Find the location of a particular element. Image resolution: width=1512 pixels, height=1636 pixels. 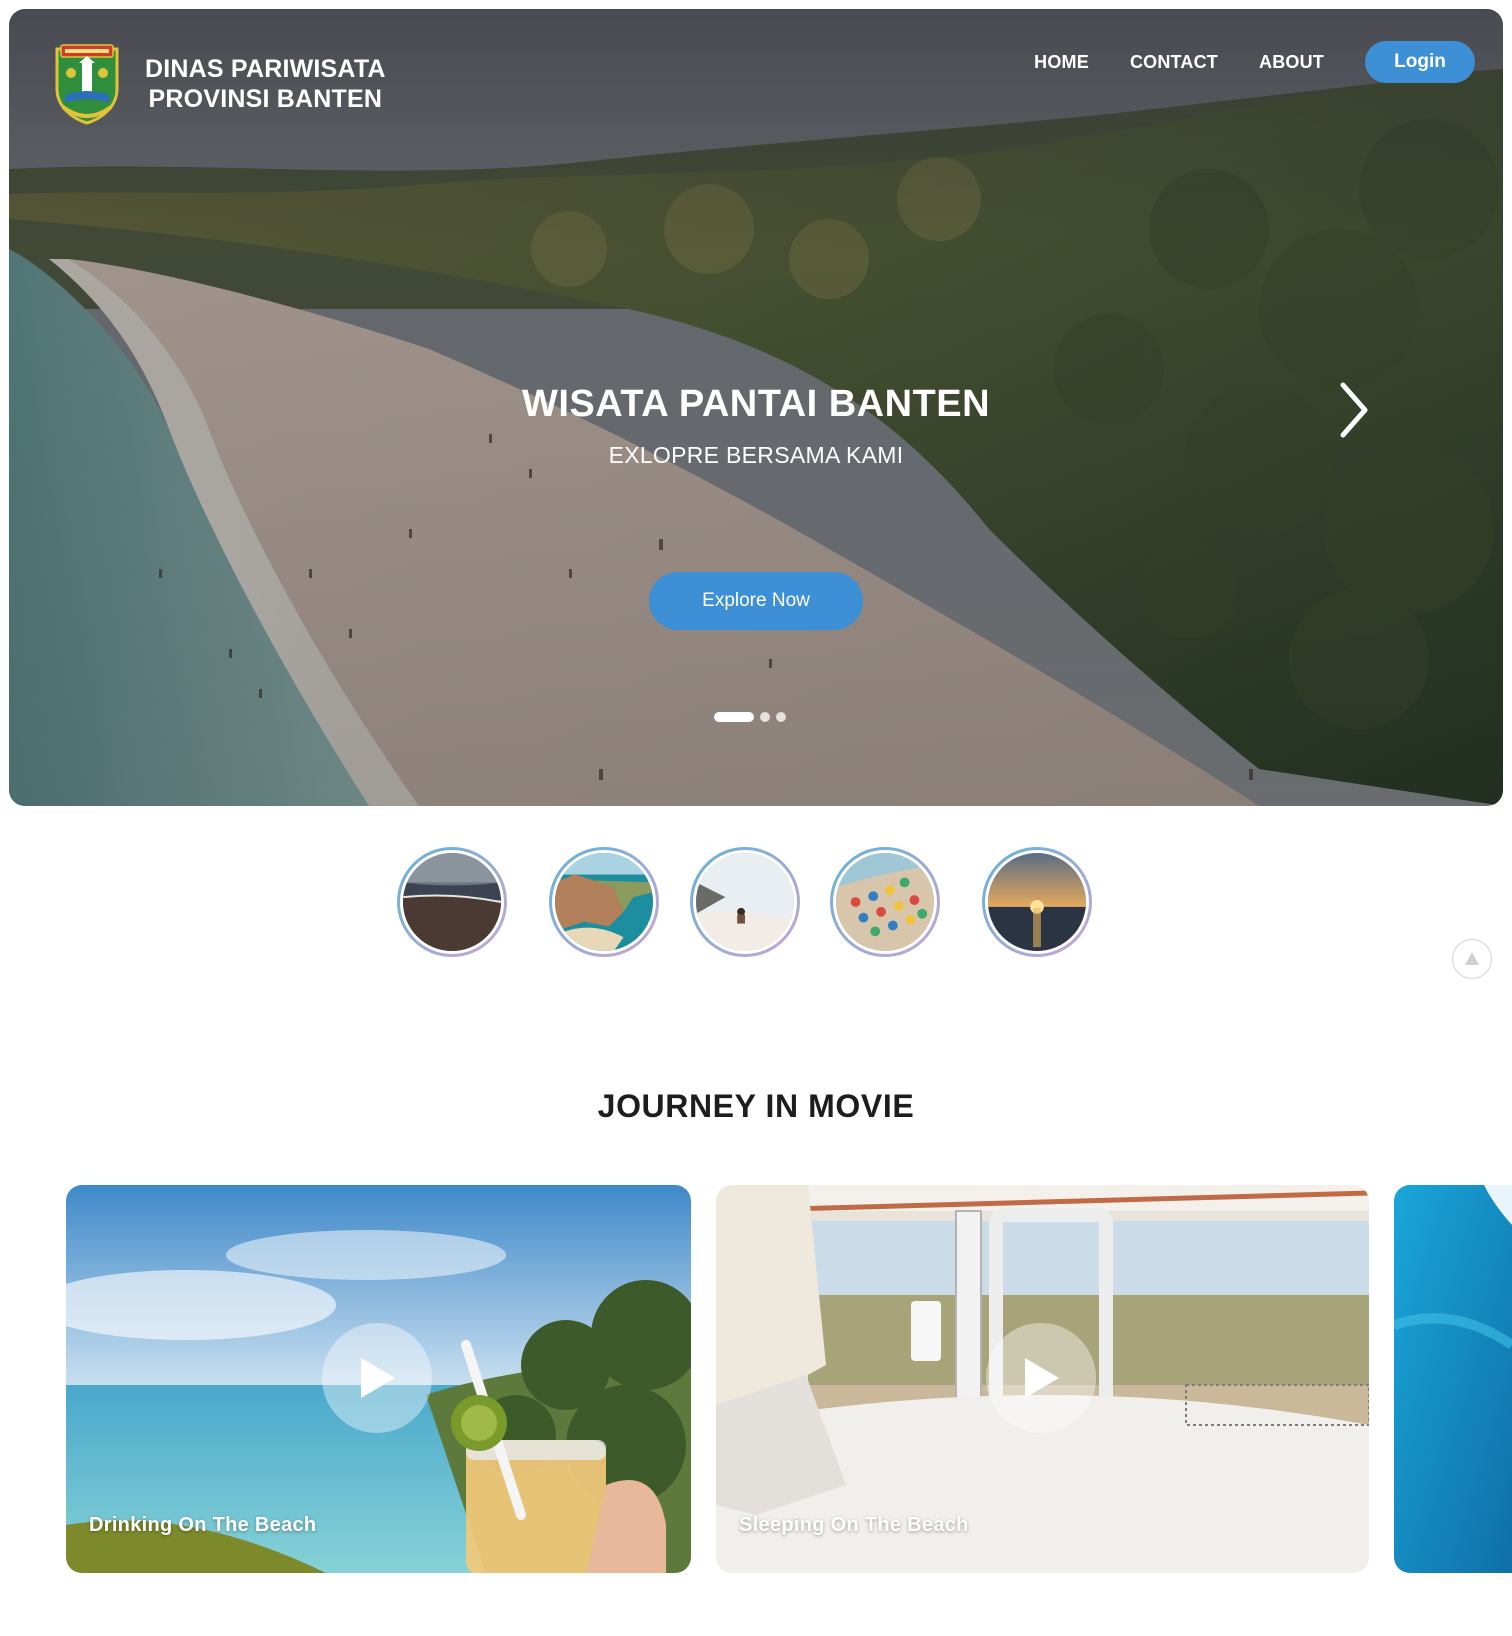

hero-title: WISATA PANTAI BANTEN is located at coordinates (756, 404).